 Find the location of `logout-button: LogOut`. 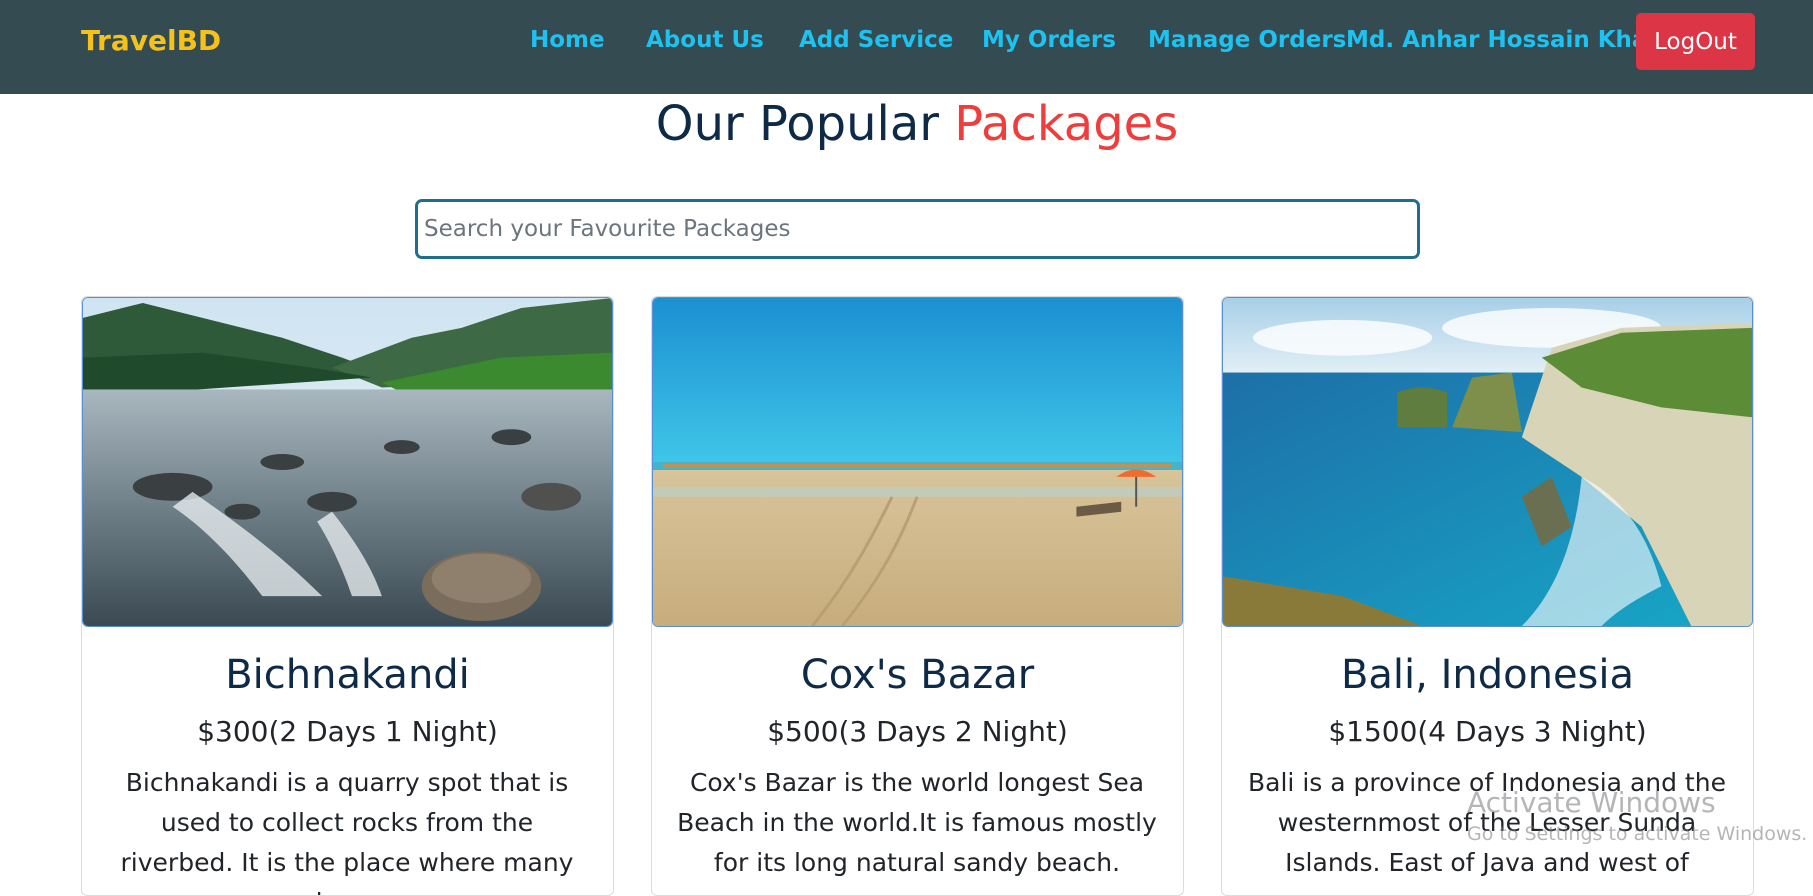

logout-button: LogOut is located at coordinates (1695, 41).